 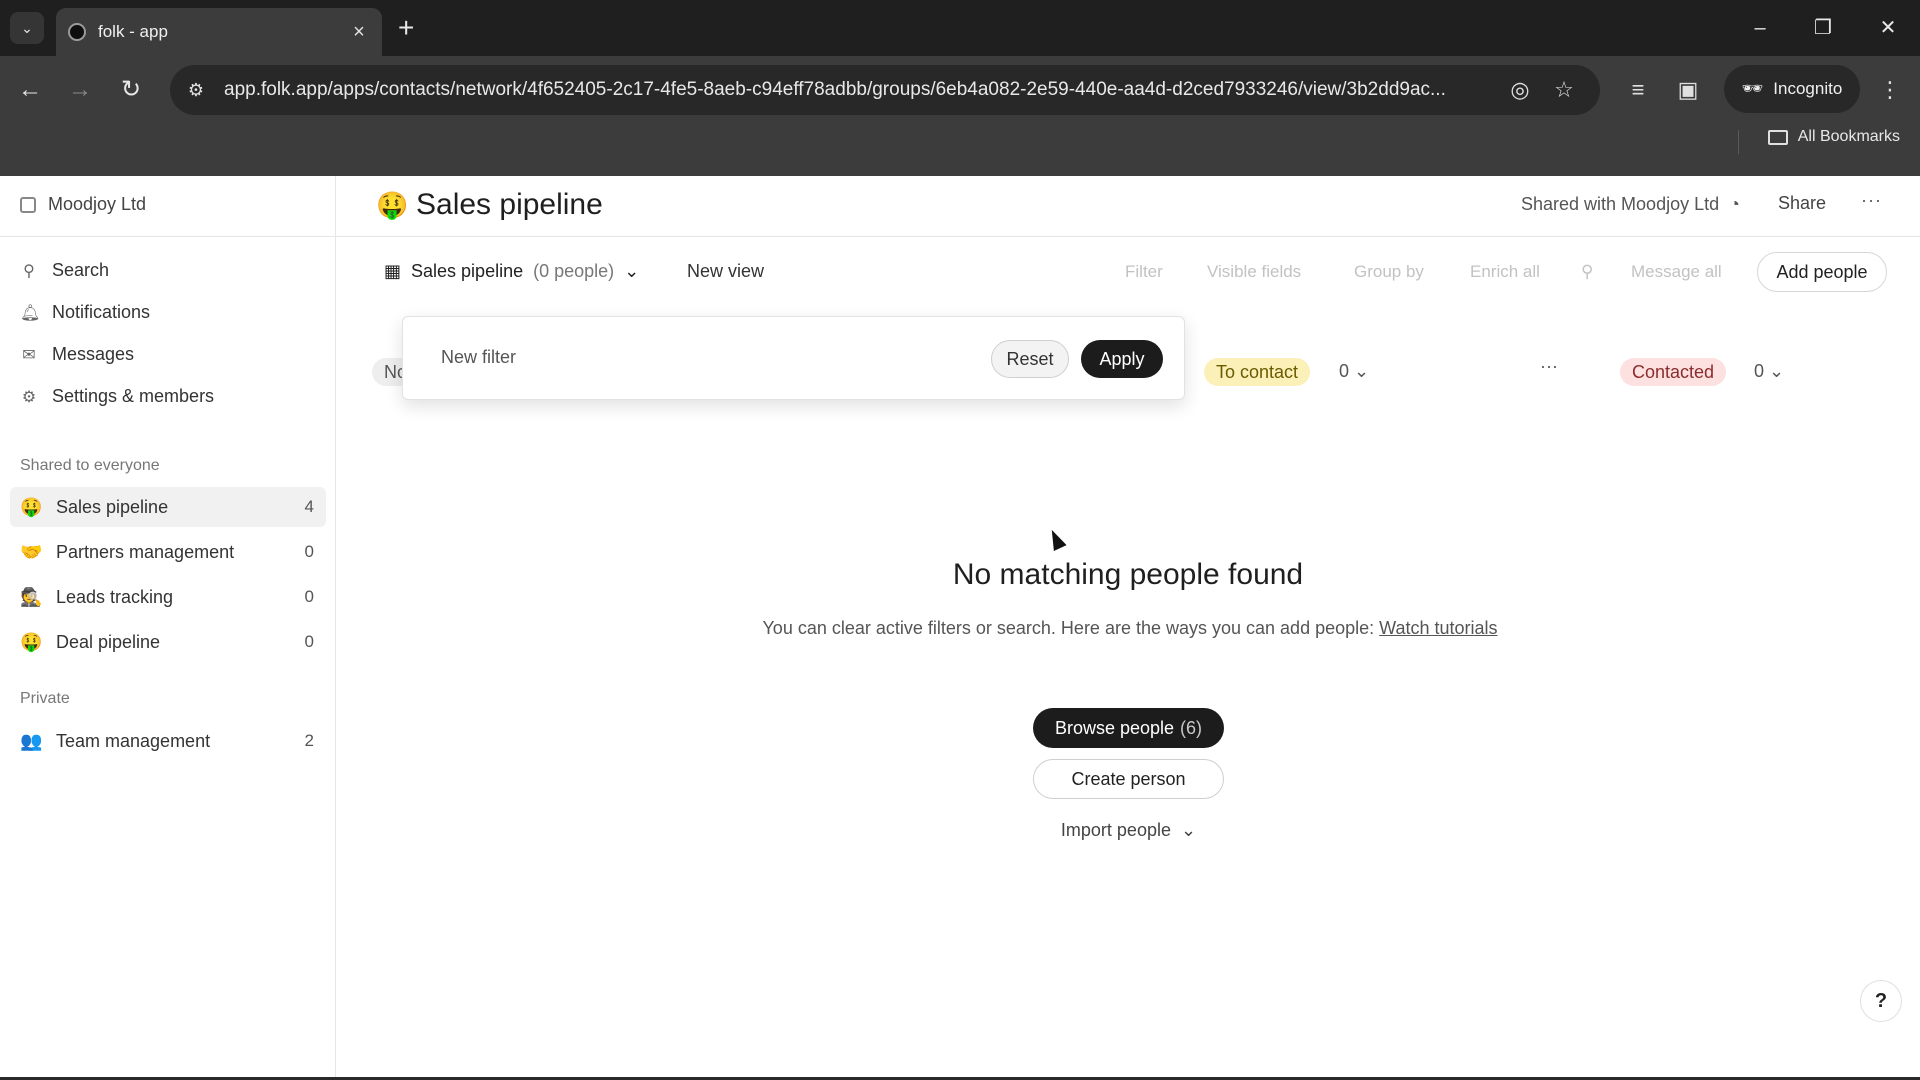 I want to click on browse-people-button: Browse people (6), so click(x=1128, y=728).